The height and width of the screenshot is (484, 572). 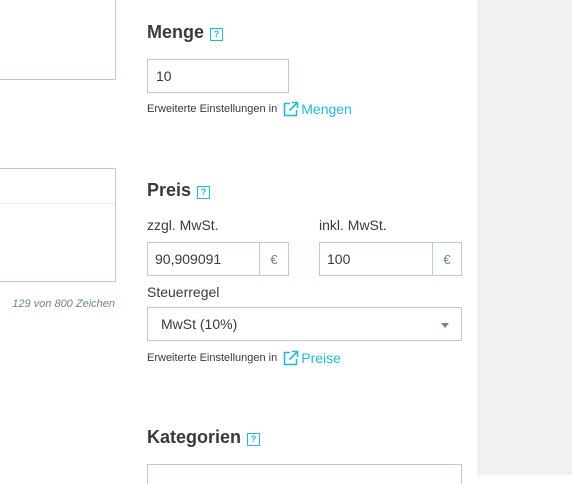 What do you see at coordinates (176, 32) in the screenshot?
I see `quantity-title-text: Menge` at bounding box center [176, 32].